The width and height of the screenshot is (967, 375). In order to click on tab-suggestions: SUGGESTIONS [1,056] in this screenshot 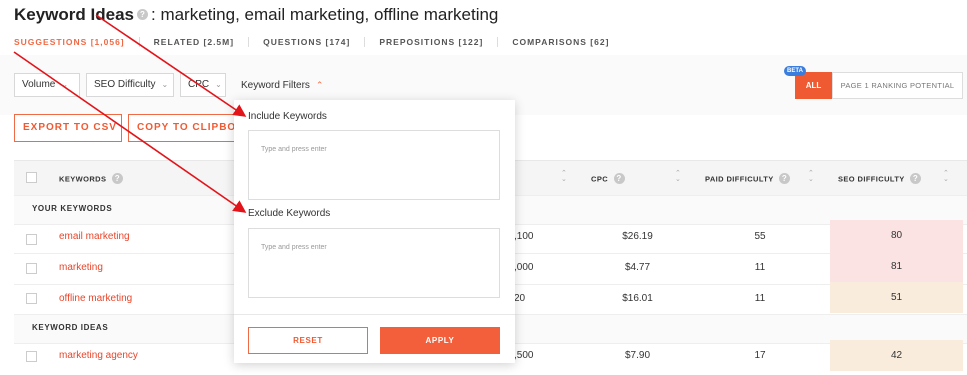, I will do `click(76, 42)`.